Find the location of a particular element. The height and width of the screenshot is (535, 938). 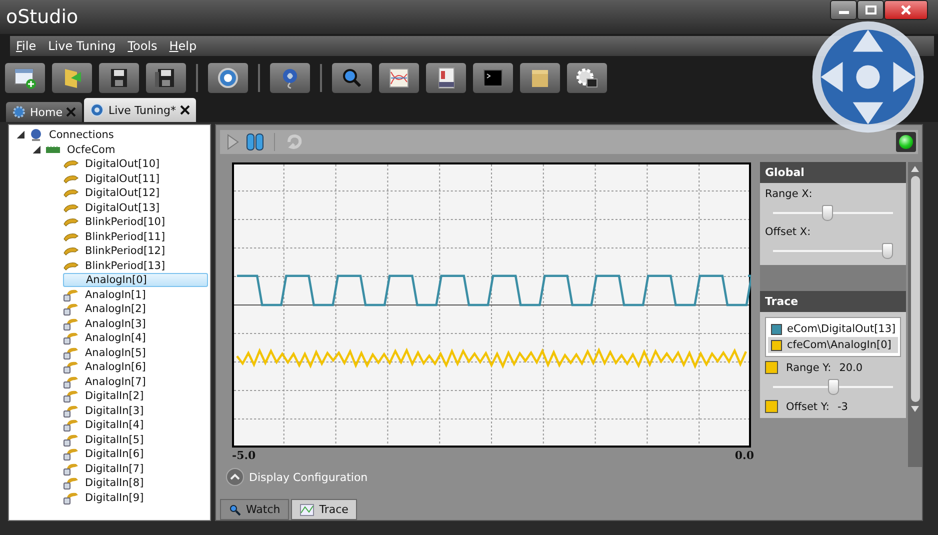

tree-item: DigitalOut[11] is located at coordinates (122, 178).